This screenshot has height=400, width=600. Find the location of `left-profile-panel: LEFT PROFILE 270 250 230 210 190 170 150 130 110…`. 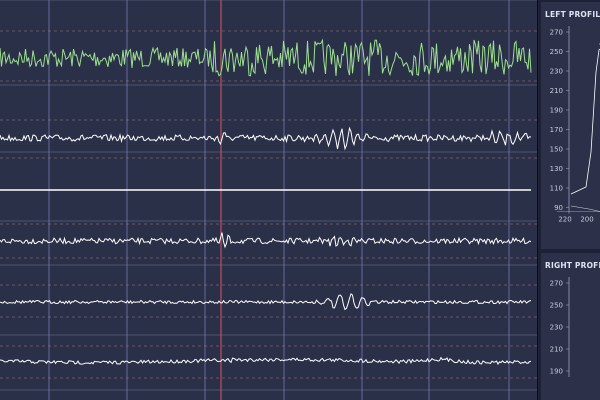

left-profile-panel: LEFT PROFILE 270 250 230 210 190 170 150 130 110… is located at coordinates (570, 125).